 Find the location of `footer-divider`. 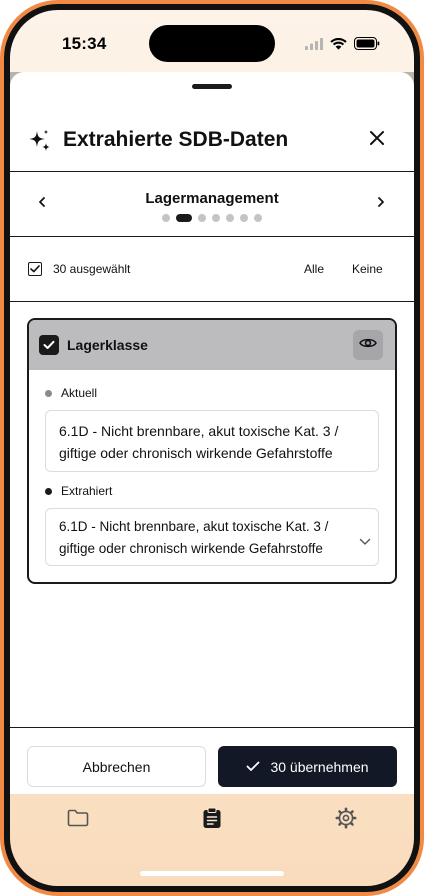

footer-divider is located at coordinates (212, 727).